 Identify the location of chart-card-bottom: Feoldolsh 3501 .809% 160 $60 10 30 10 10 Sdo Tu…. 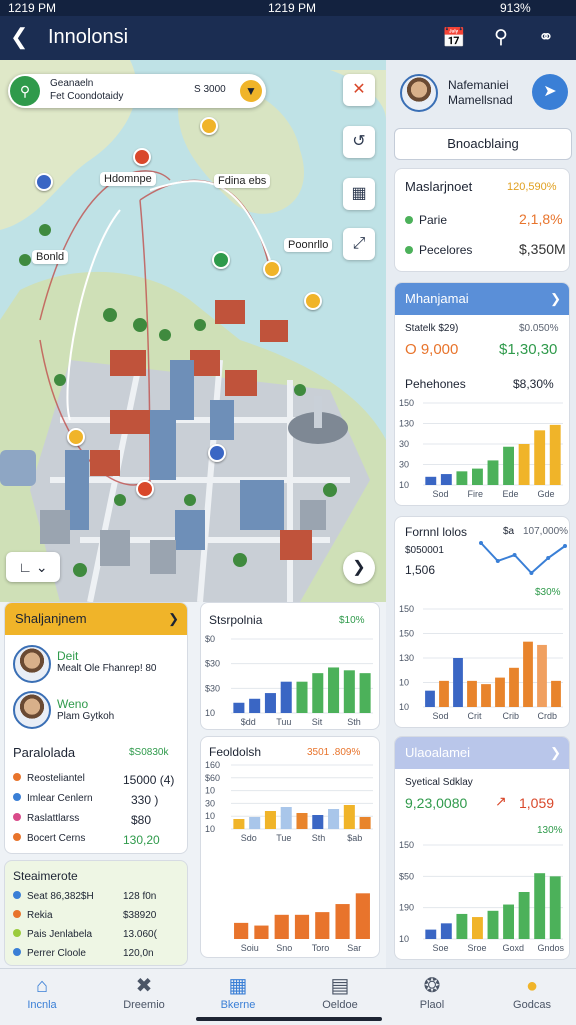
(290, 847).